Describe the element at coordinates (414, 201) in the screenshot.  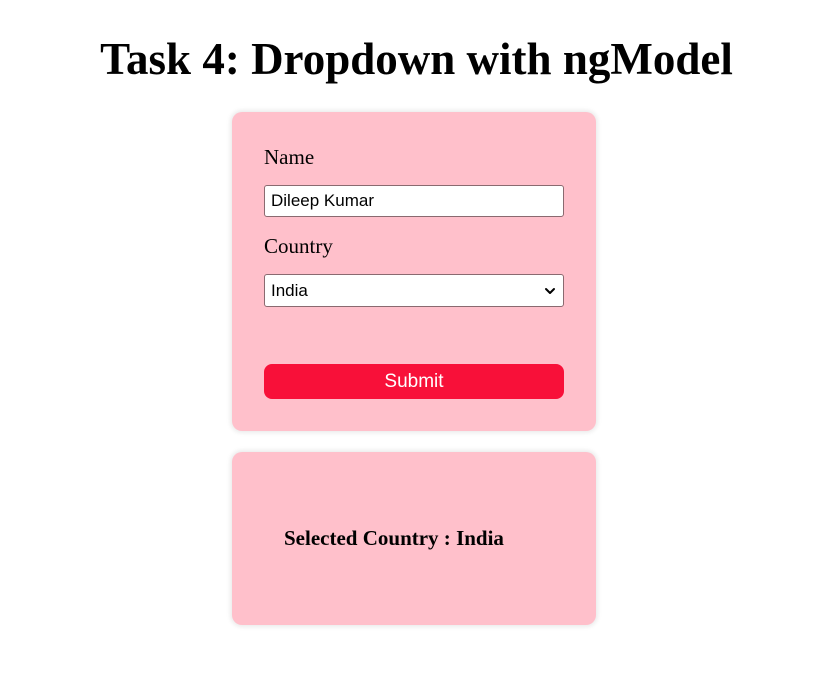
I see `name-input` at that location.